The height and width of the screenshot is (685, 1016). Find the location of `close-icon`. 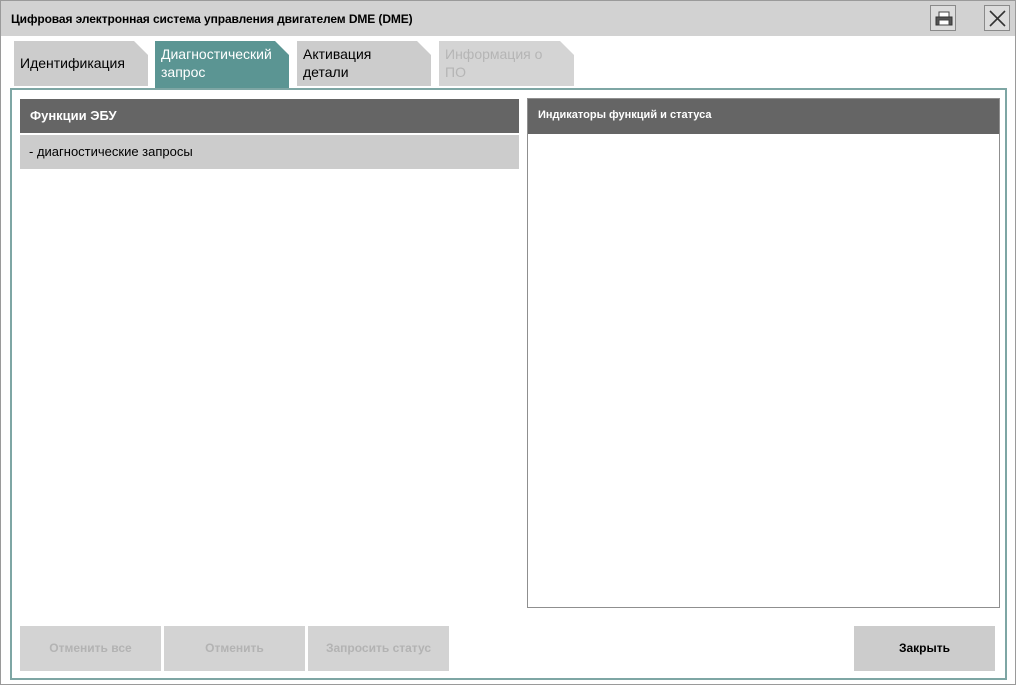

close-icon is located at coordinates (997, 18).